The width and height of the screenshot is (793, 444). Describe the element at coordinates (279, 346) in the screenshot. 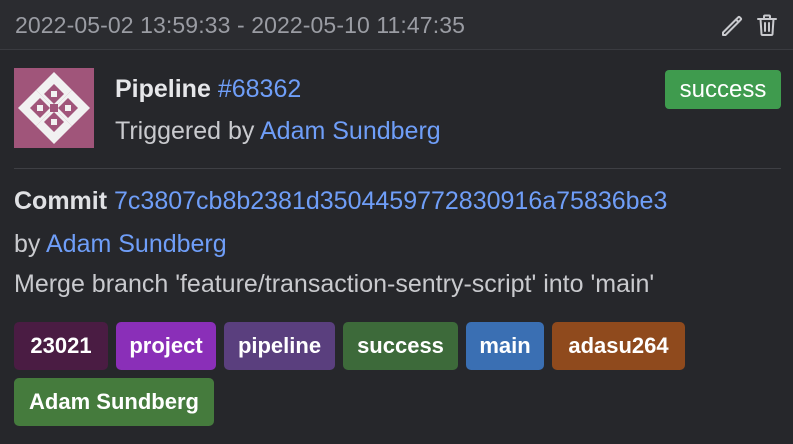

I see `tag-pipeline: pipeline` at that location.